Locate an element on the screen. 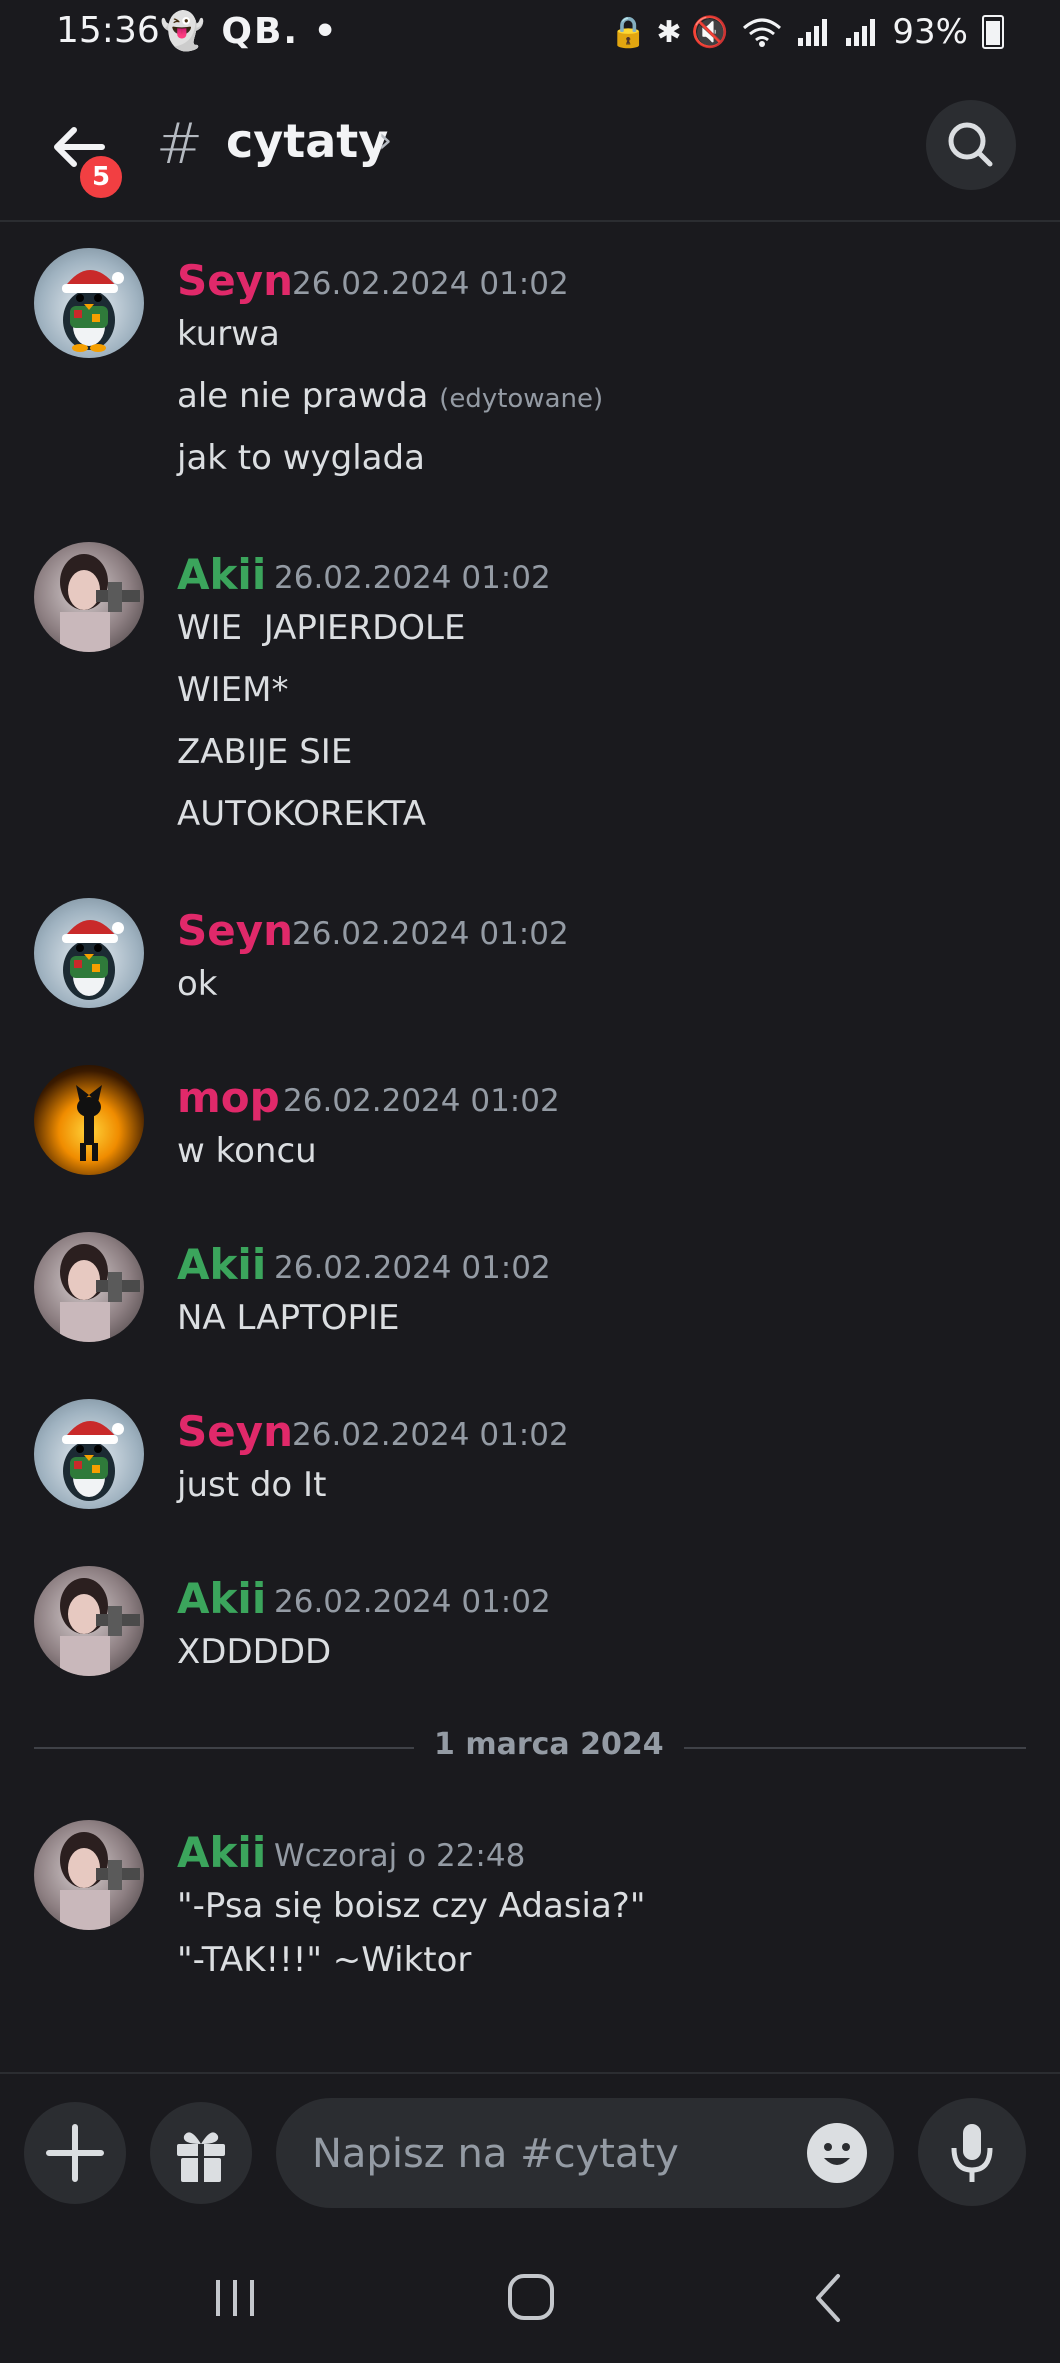 This screenshot has width=1060, height=2363. gift-icon is located at coordinates (201, 2157).